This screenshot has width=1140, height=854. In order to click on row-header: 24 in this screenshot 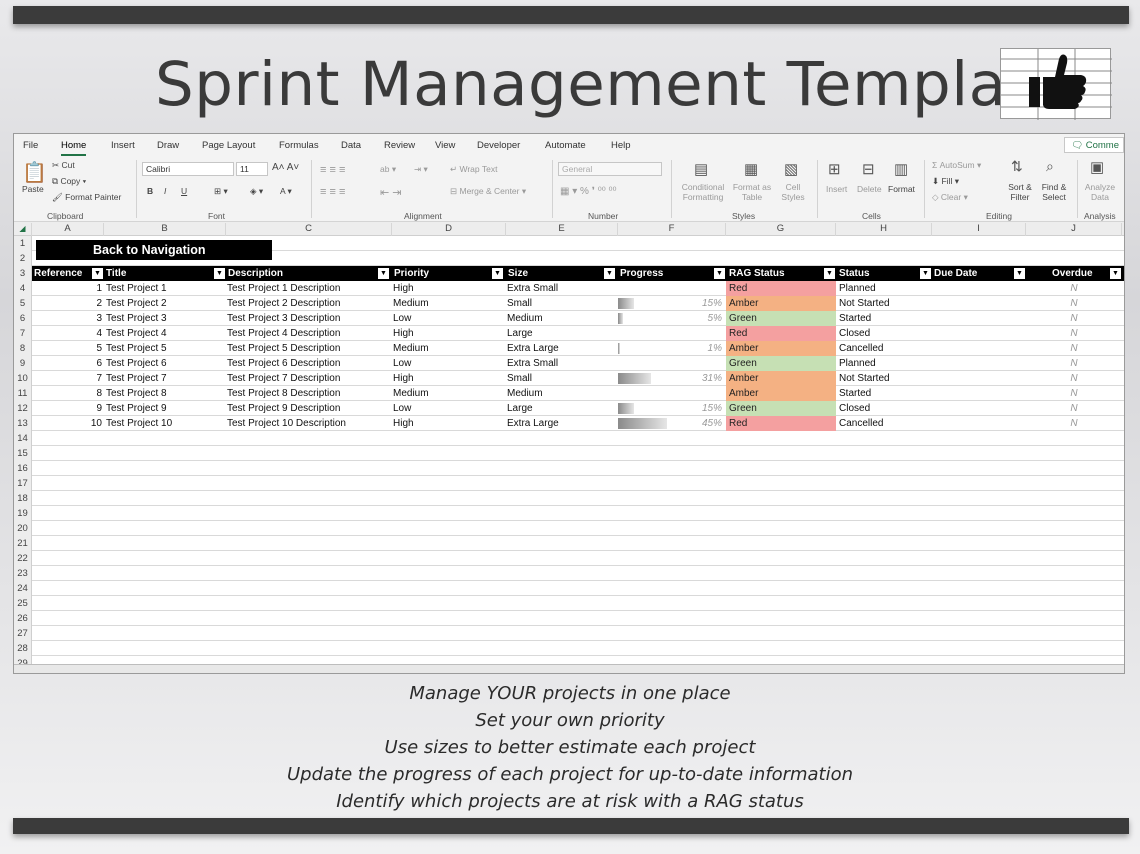, I will do `click(23, 588)`.